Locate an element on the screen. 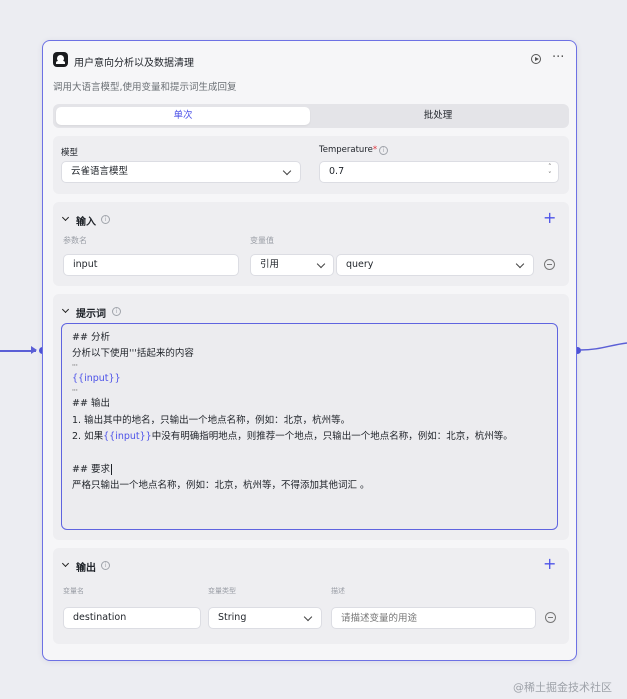 Image resolution: width=627 pixels, height=699 pixels. remove-output-icon is located at coordinates (550, 617).